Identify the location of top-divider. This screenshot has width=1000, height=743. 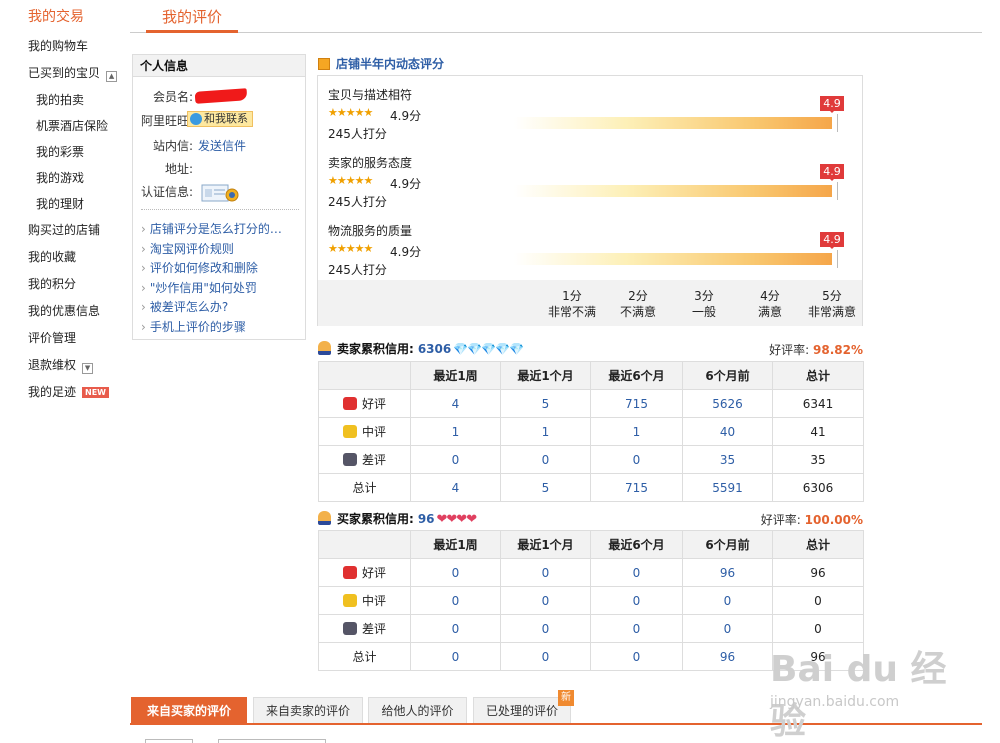
(556, 32).